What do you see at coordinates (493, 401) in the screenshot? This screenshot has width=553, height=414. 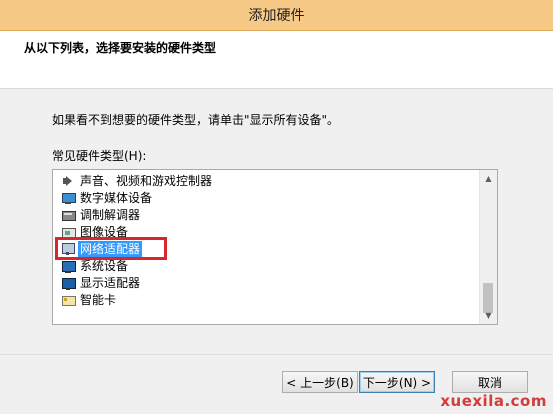 I see `watermark: xuexila.com` at bounding box center [493, 401].